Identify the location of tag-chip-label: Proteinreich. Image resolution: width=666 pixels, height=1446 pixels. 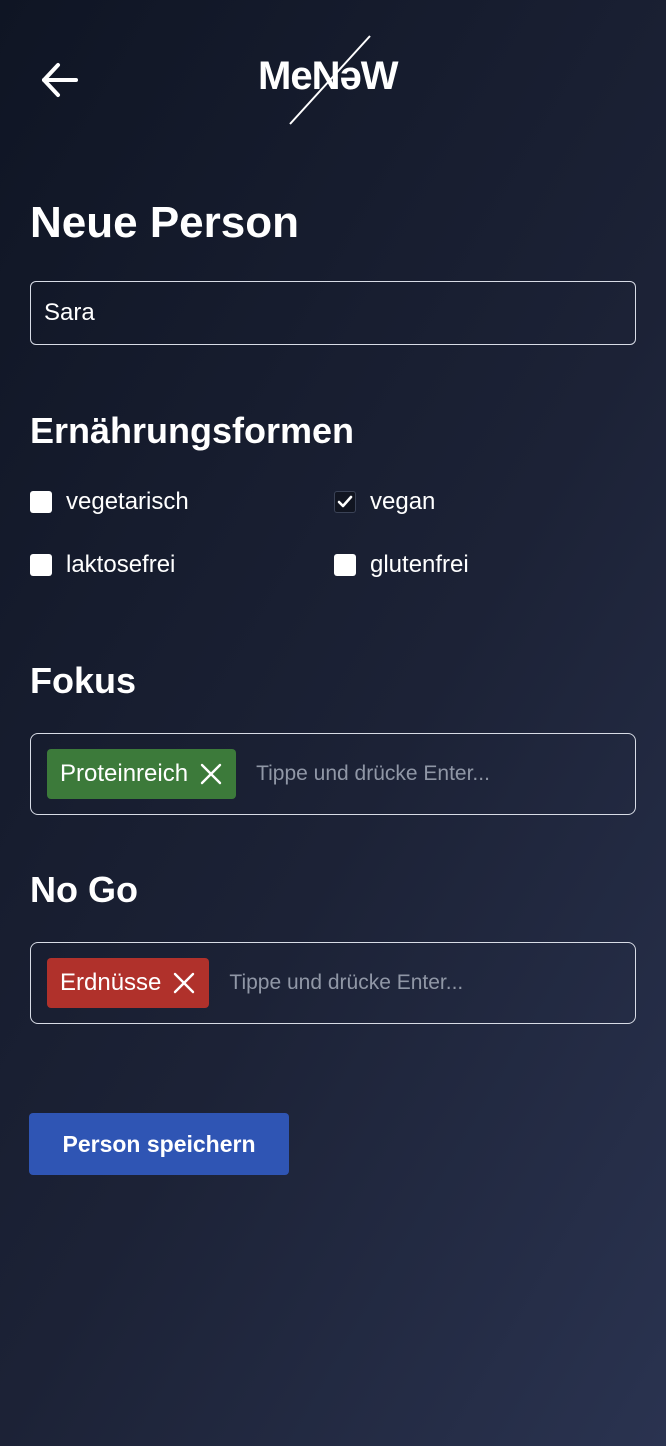
(124, 773).